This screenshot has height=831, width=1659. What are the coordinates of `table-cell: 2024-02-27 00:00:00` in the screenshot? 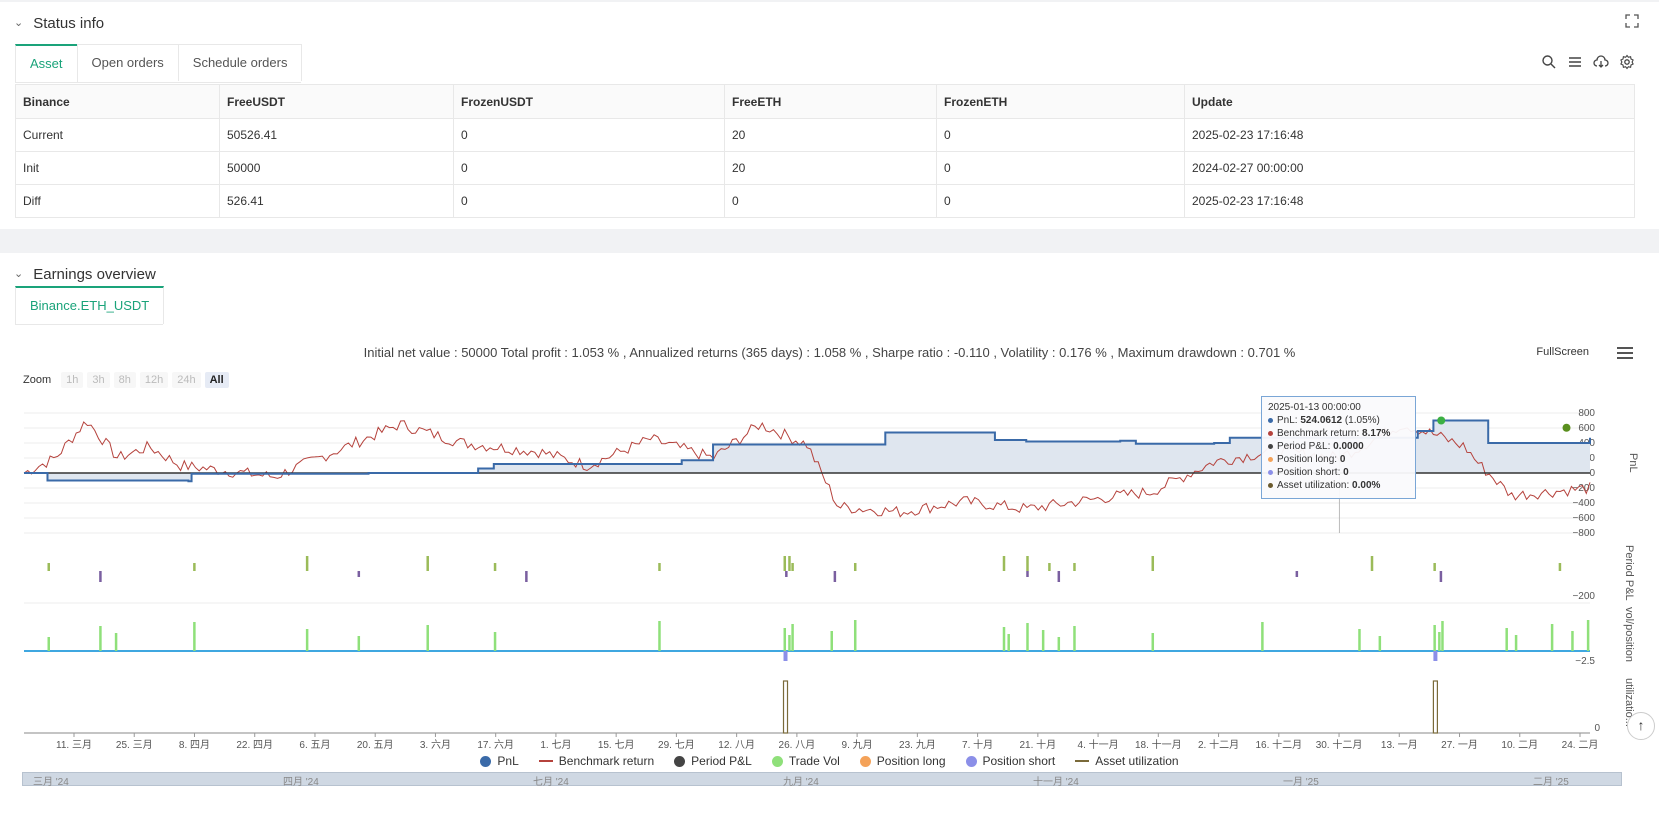 It's located at (1409, 168).